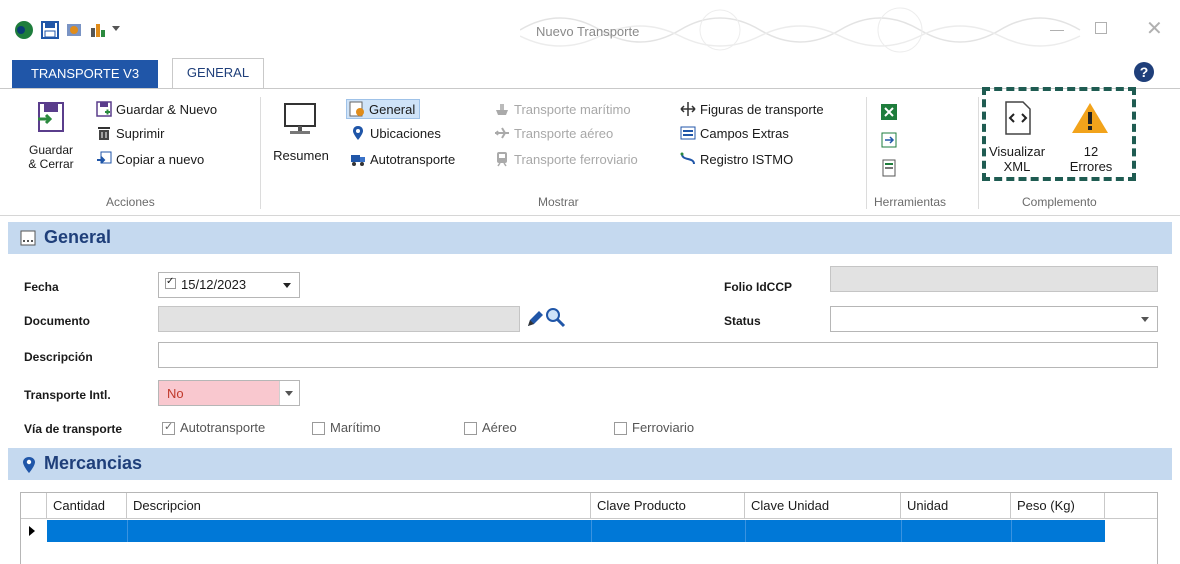 The height and width of the screenshot is (564, 1180). Describe the element at coordinates (93, 463) in the screenshot. I see `mercancias-section-title: Mercancias` at that location.